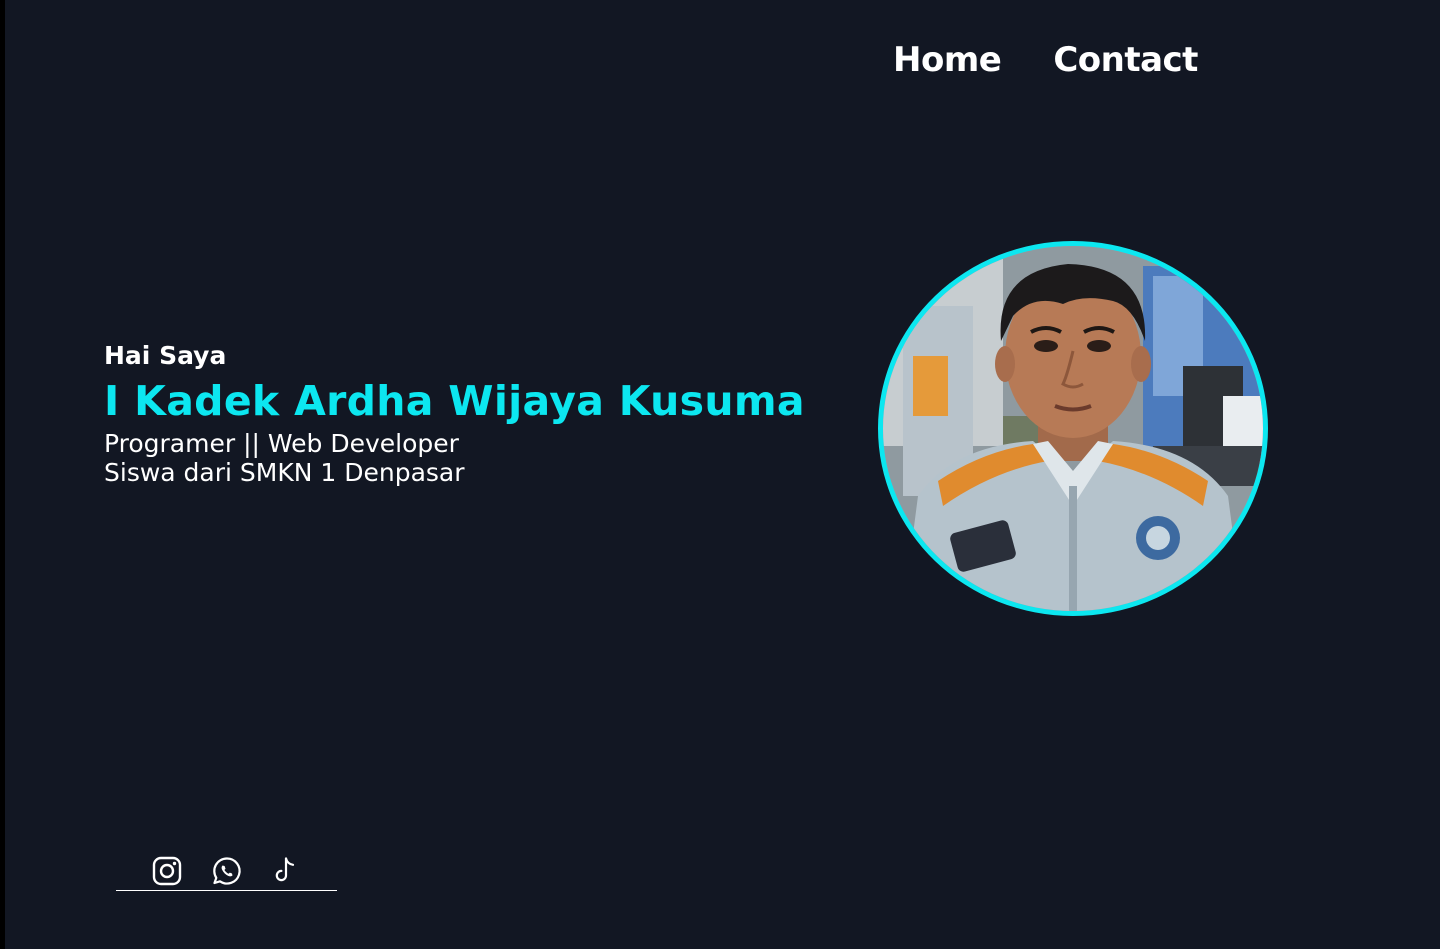  I want to click on hero-school: Siswa dari SMKN 1 Denpasar, so click(284, 472).